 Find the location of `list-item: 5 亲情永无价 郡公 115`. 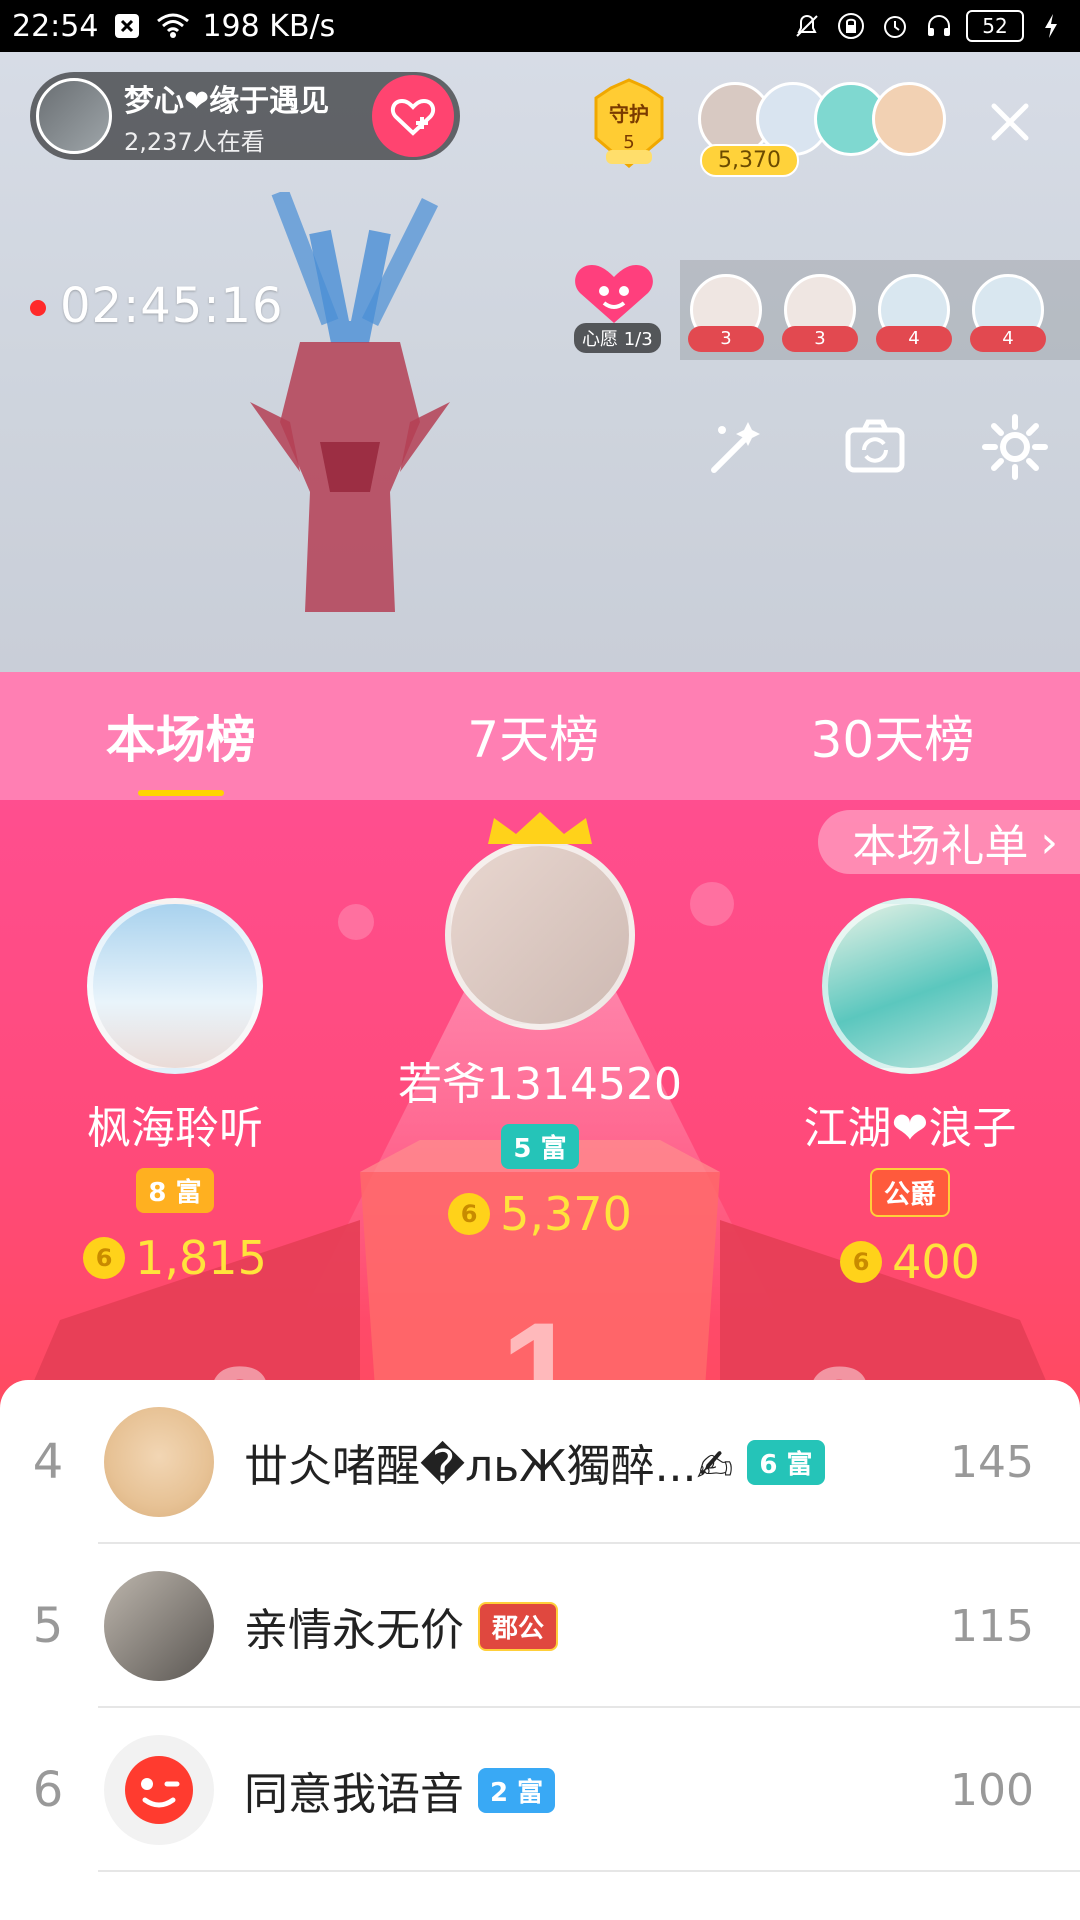

list-item: 5 亲情永无价 郡公 115 is located at coordinates (540, 1626).